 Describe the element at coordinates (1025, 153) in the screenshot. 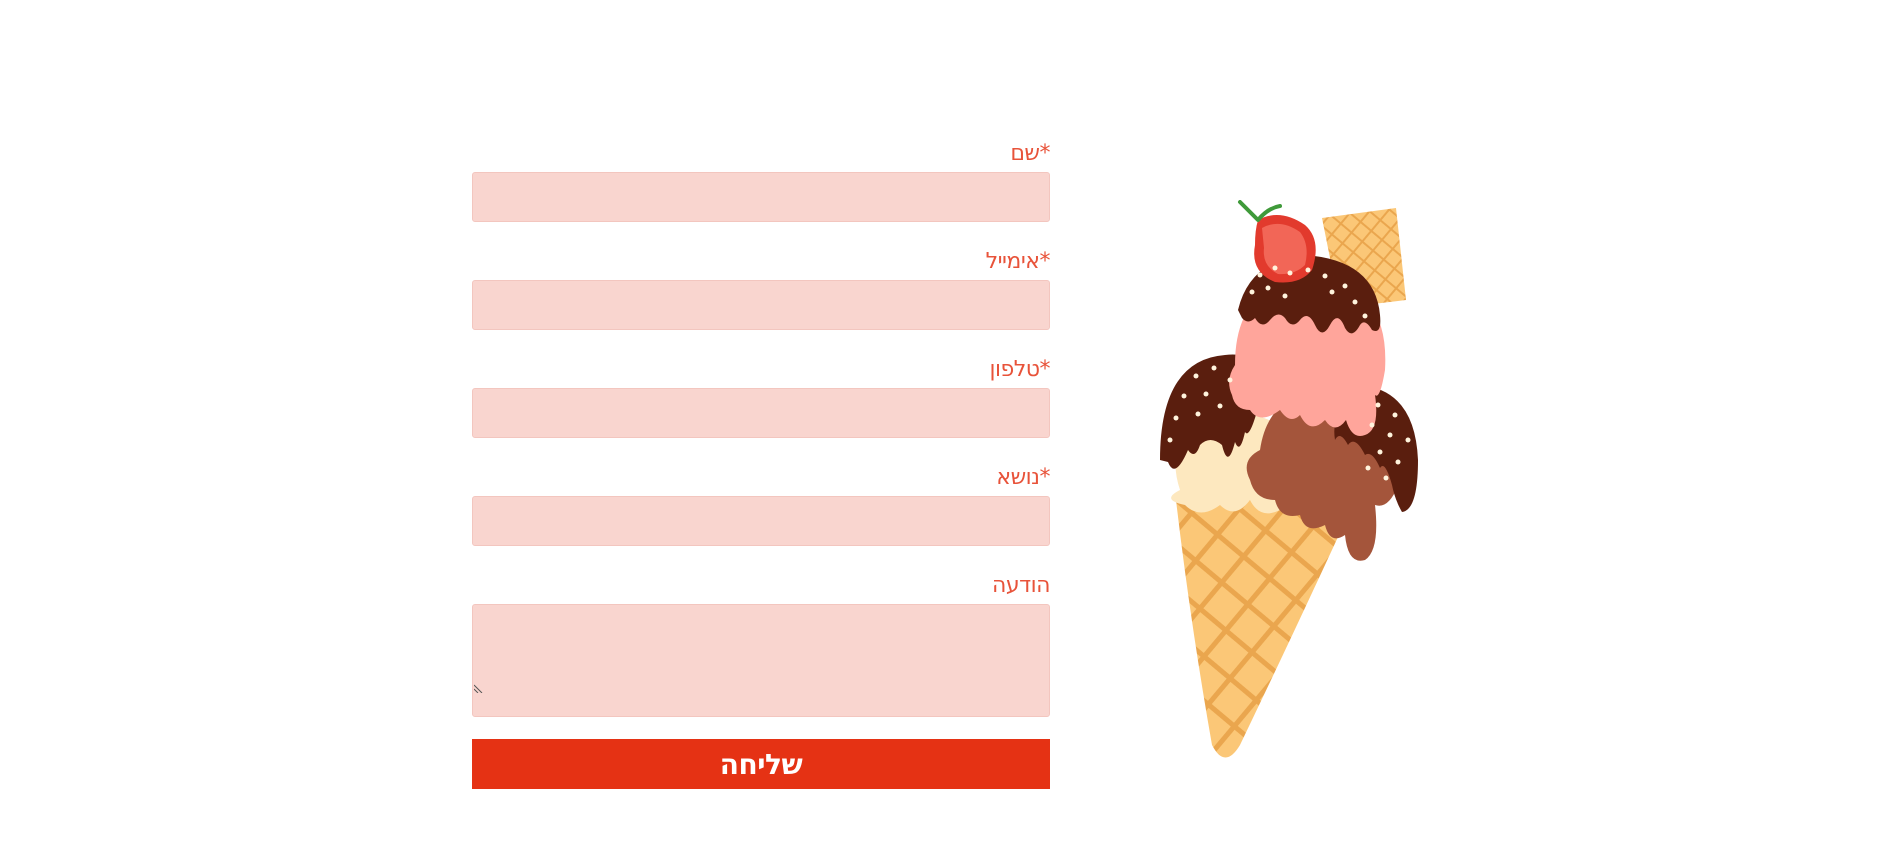

I see `name-label-text: שם` at that location.